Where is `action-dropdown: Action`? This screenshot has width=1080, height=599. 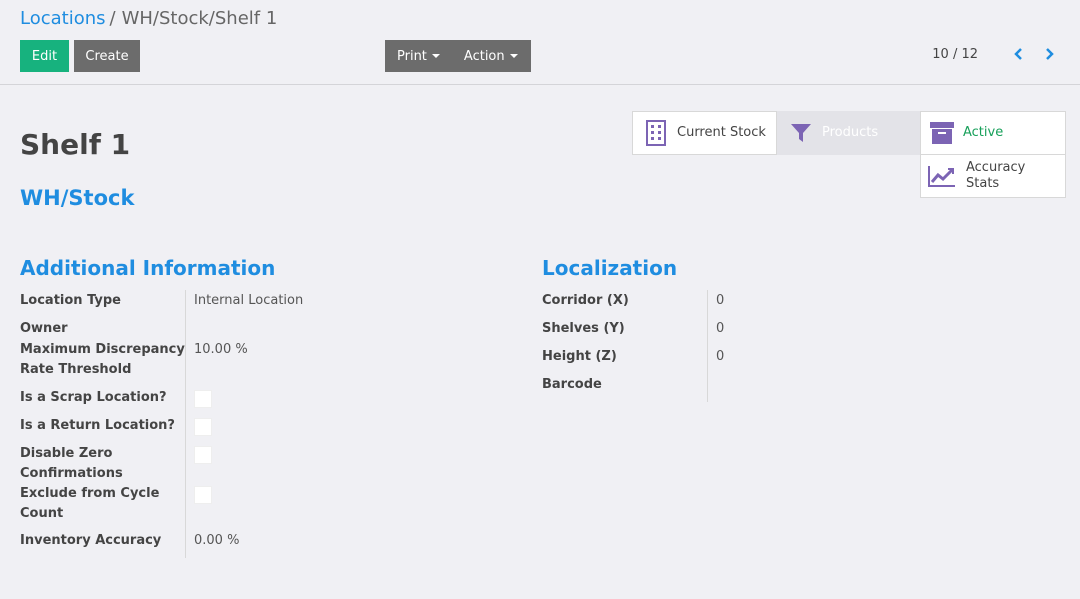 action-dropdown: Action is located at coordinates (491, 56).